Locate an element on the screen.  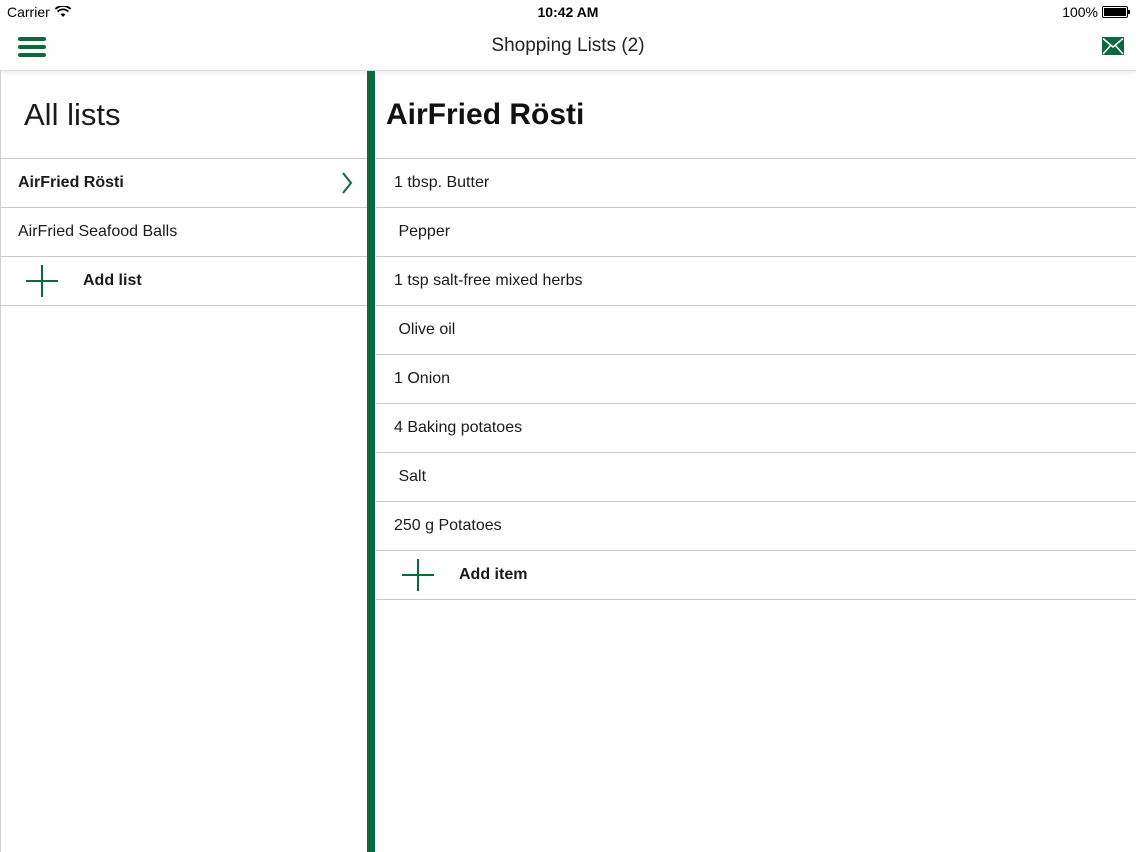
status-bar: Carrier 10:42 AM 100% is located at coordinates (568, 12).